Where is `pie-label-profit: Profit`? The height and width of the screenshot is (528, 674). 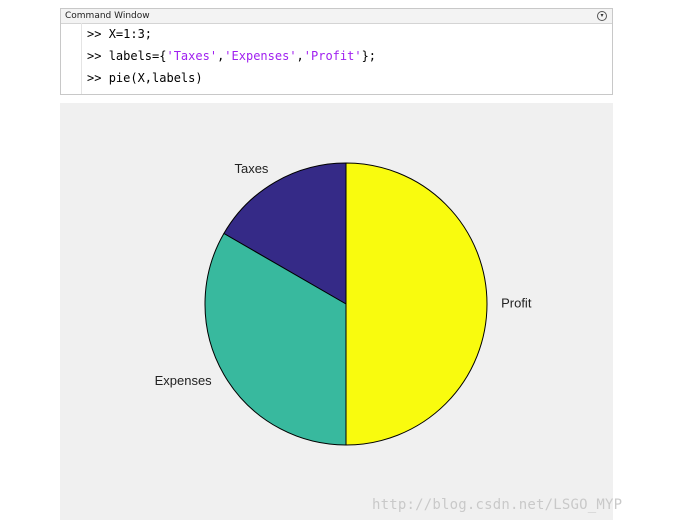 pie-label-profit: Profit is located at coordinates (516, 302).